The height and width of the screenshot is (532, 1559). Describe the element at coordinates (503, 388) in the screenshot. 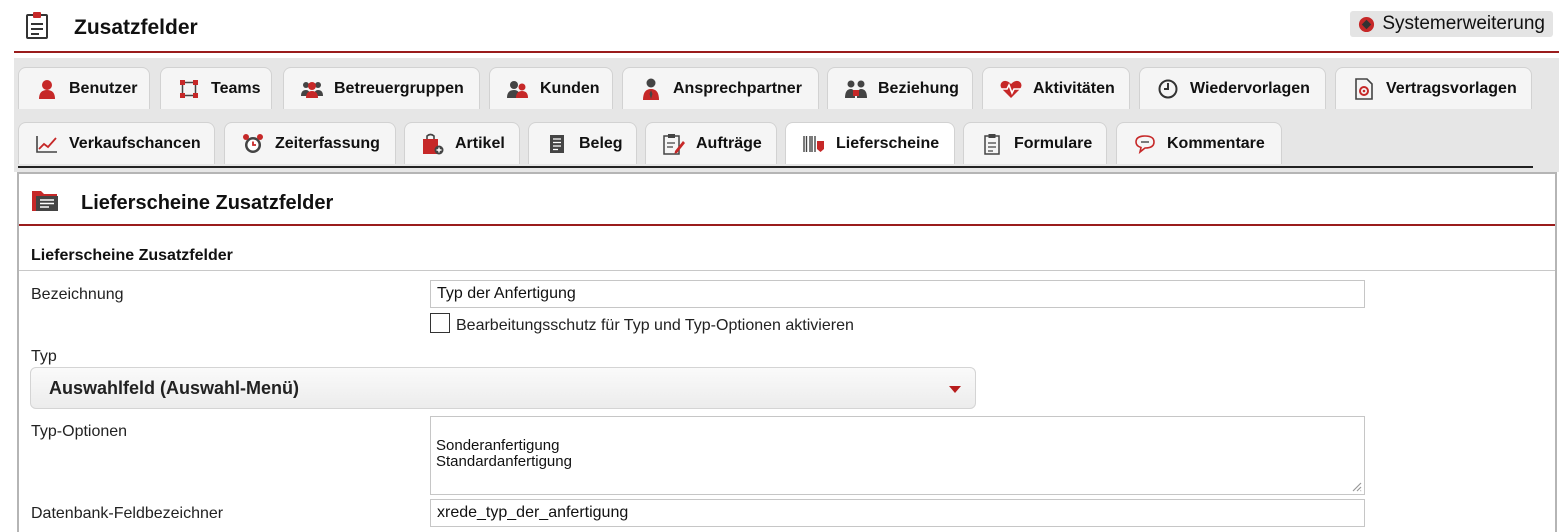

I see `typ-select: Auswahlfeld (Auswahl-Menü)` at that location.